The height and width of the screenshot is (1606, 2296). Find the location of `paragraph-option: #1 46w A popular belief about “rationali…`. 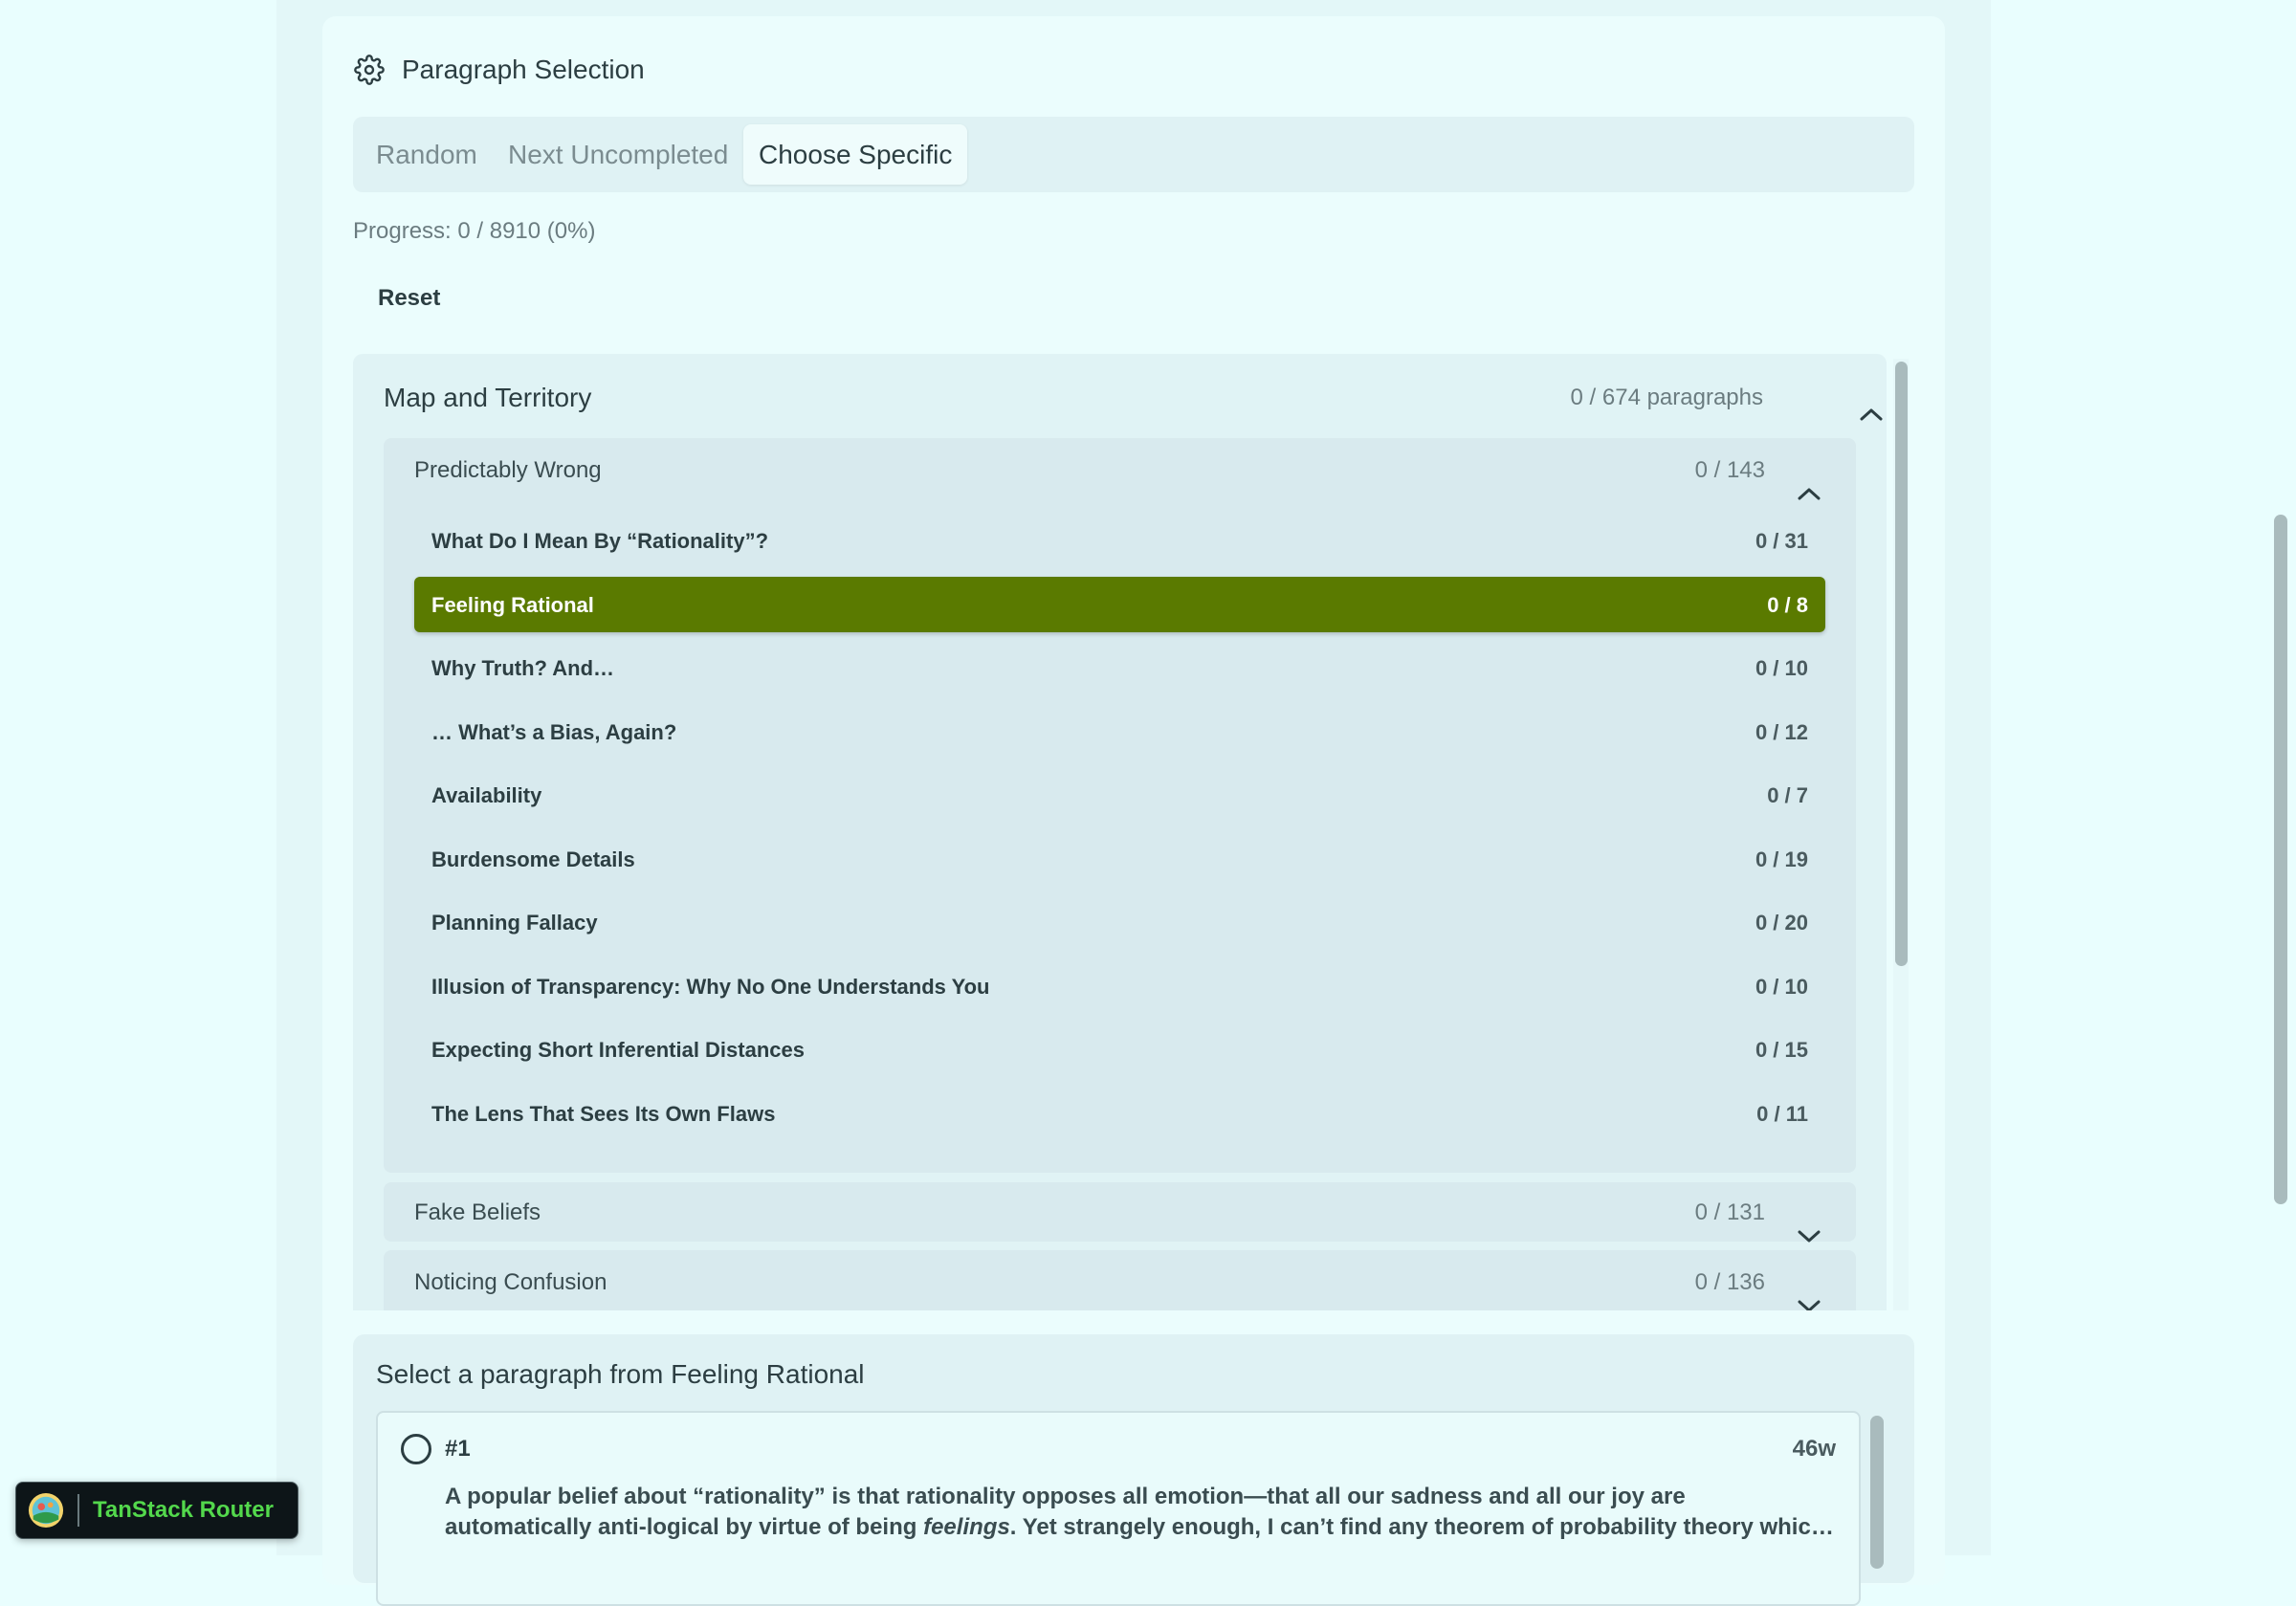

paragraph-option: #1 46w A popular belief about “rationali… is located at coordinates (1118, 1508).